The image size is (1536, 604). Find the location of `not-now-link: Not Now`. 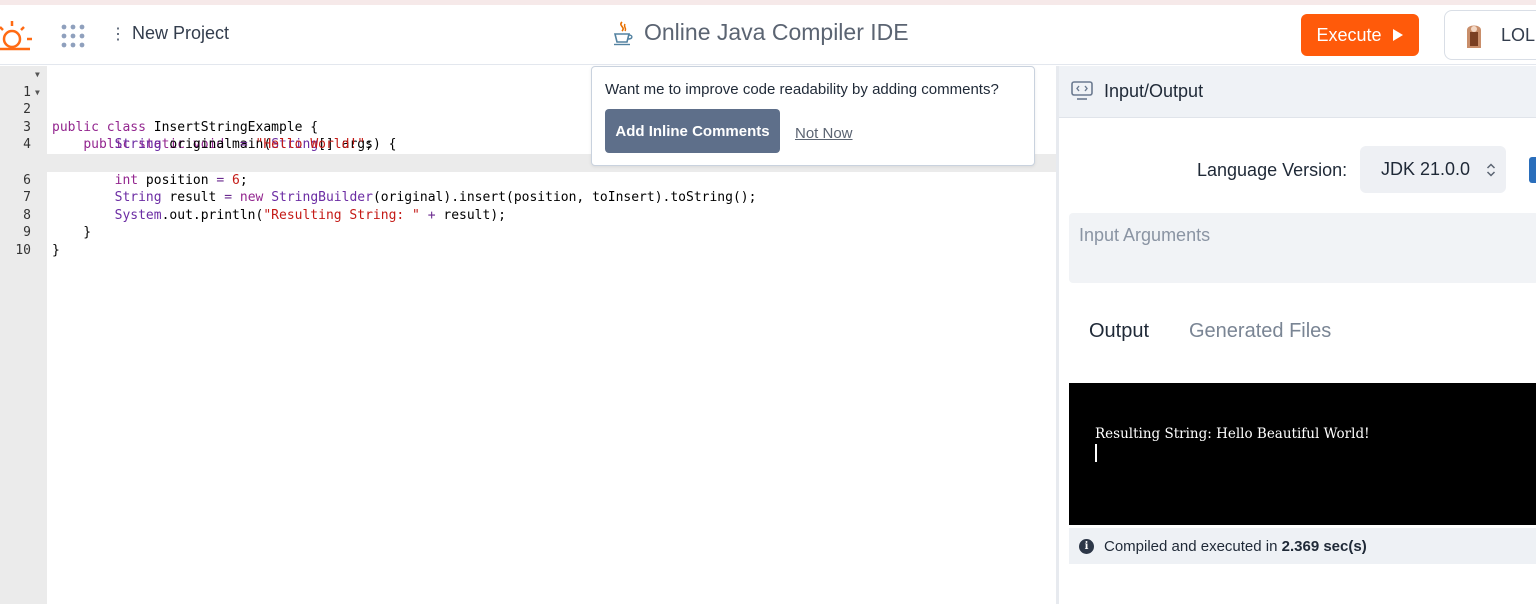

not-now-link: Not Now is located at coordinates (824, 133).